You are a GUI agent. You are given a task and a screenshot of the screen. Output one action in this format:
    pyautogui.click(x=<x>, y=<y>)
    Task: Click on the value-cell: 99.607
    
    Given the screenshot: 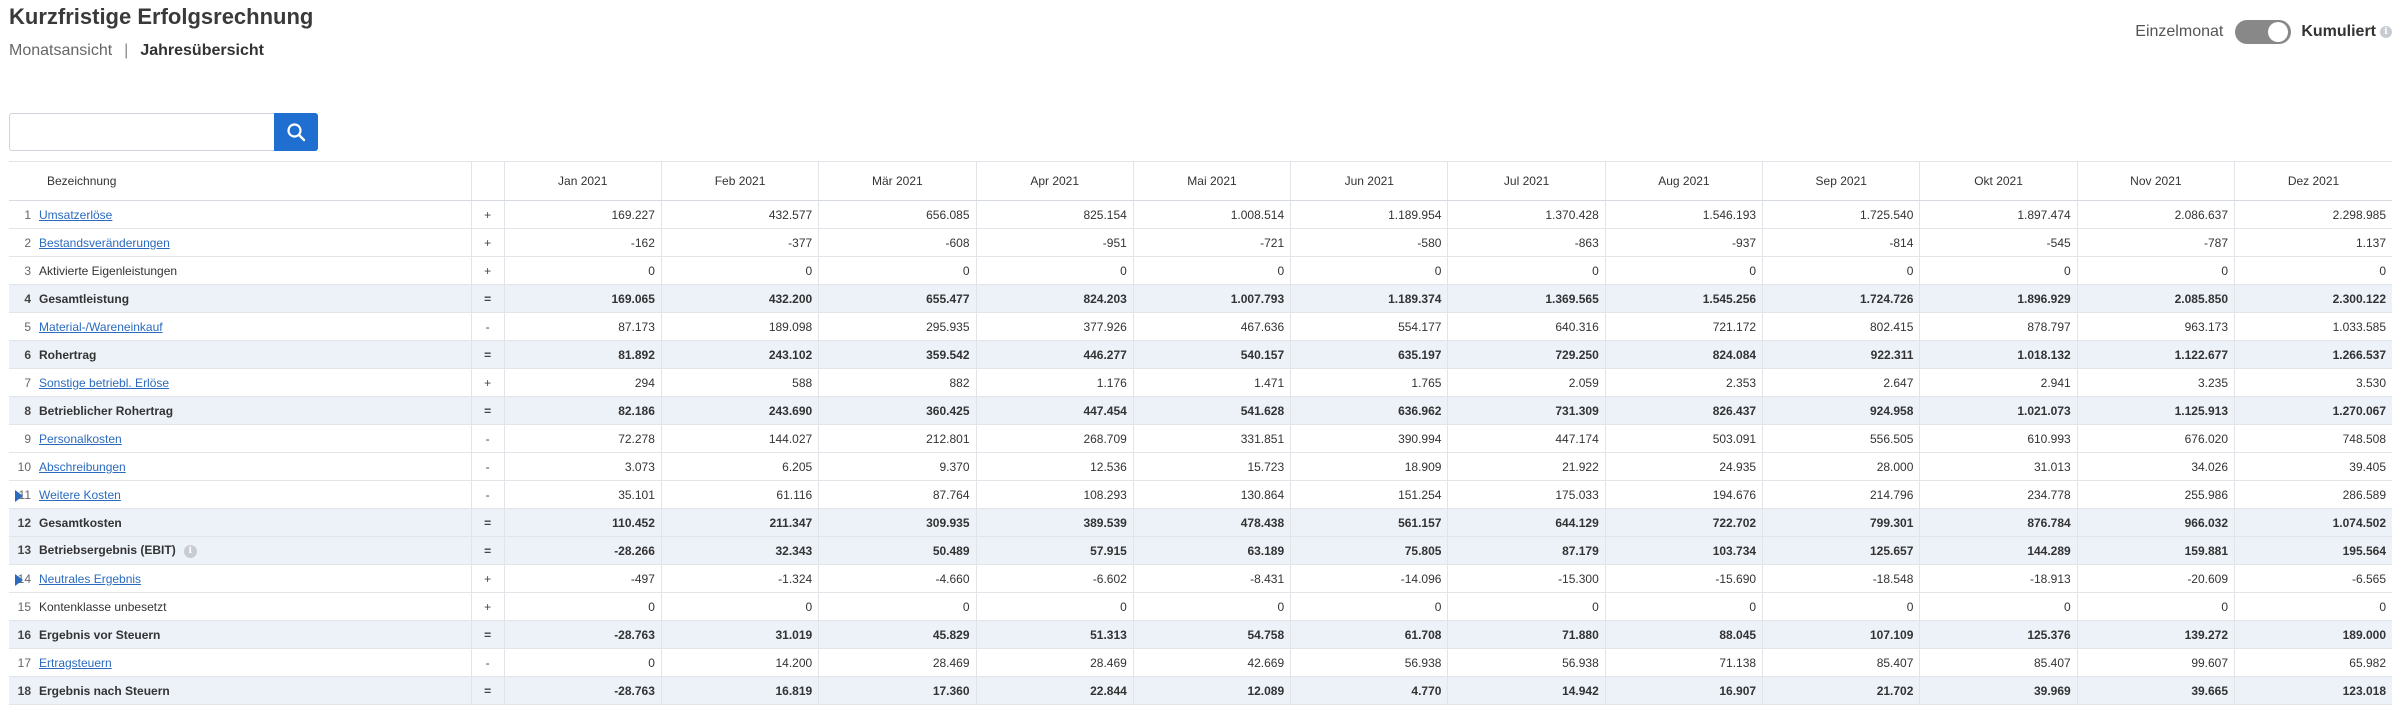 What is the action you would take?
    pyautogui.click(x=2155, y=662)
    